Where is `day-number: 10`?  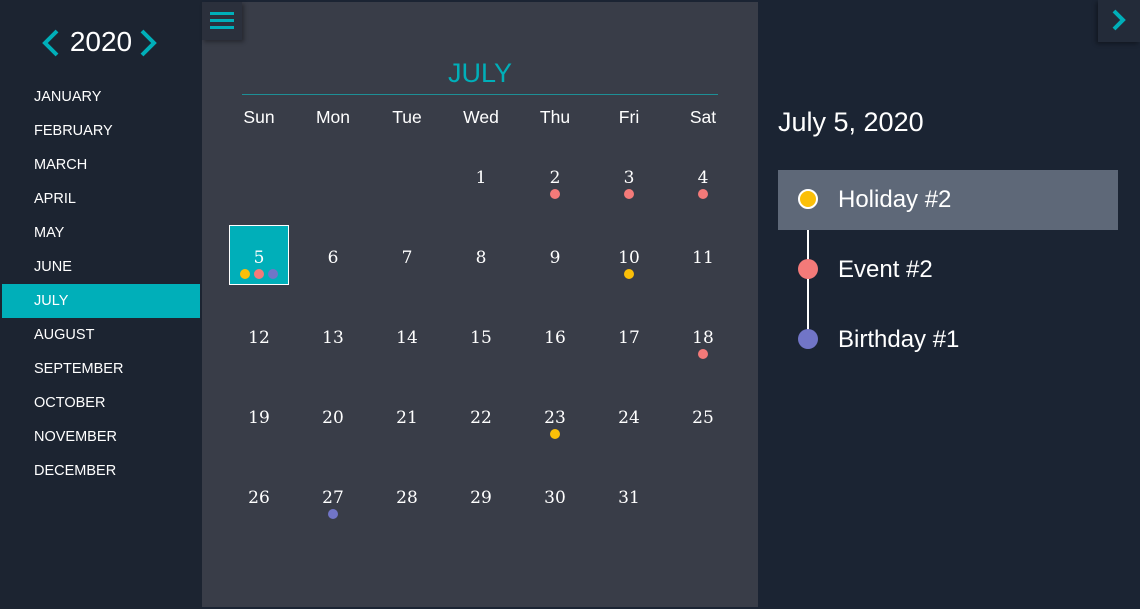 day-number: 10 is located at coordinates (629, 258).